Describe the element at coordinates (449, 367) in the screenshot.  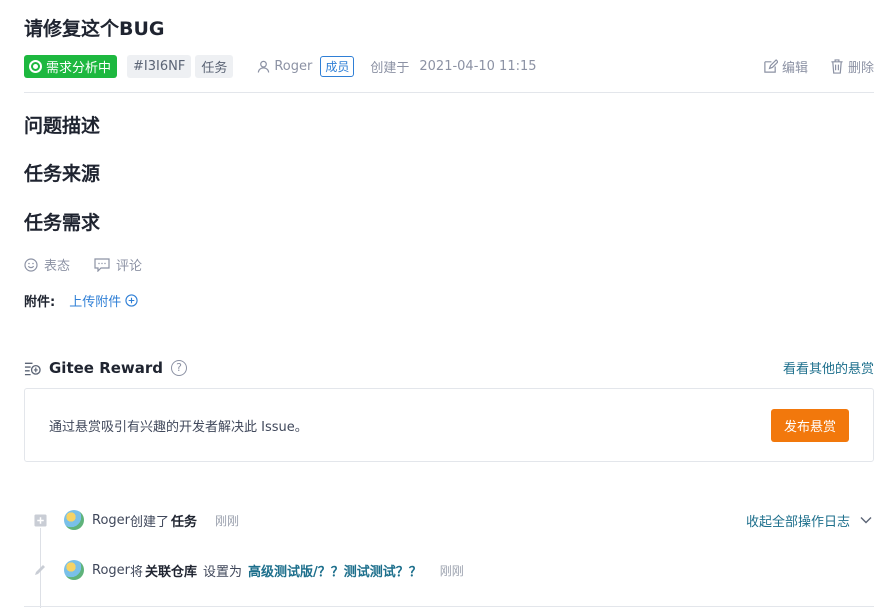
I see `reward-header: Gitee Reward ? 看看其他的悬赏` at that location.